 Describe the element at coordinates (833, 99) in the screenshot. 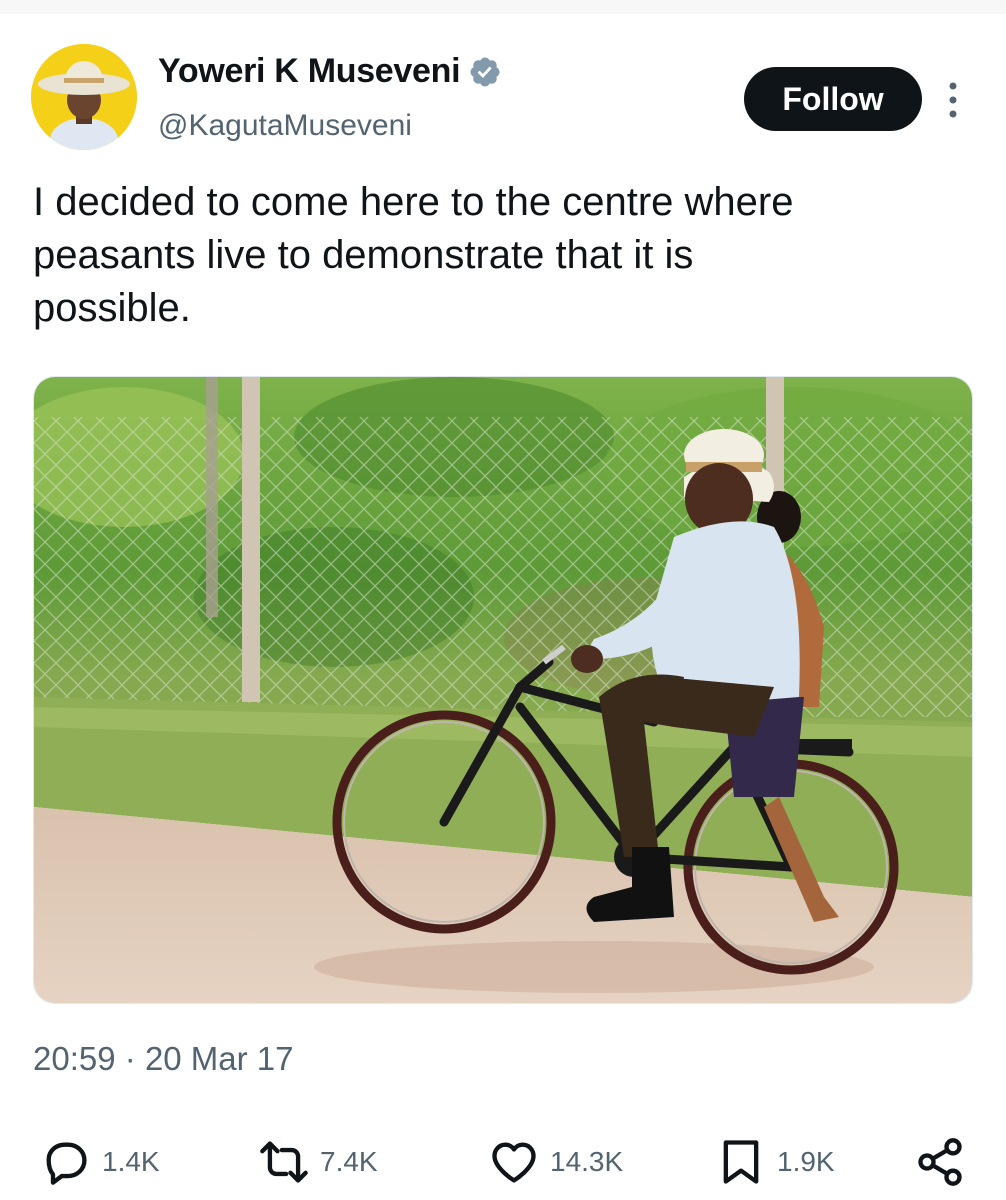

I see `follow-button: Follow` at that location.